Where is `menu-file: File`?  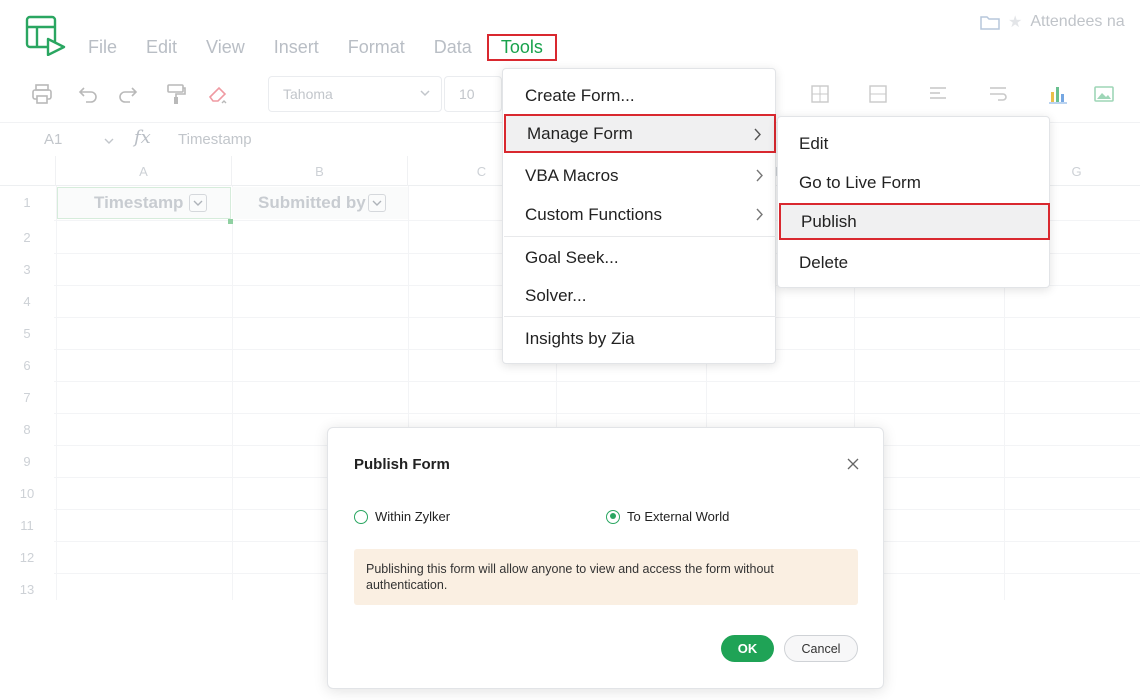
menu-file: File is located at coordinates (102, 47).